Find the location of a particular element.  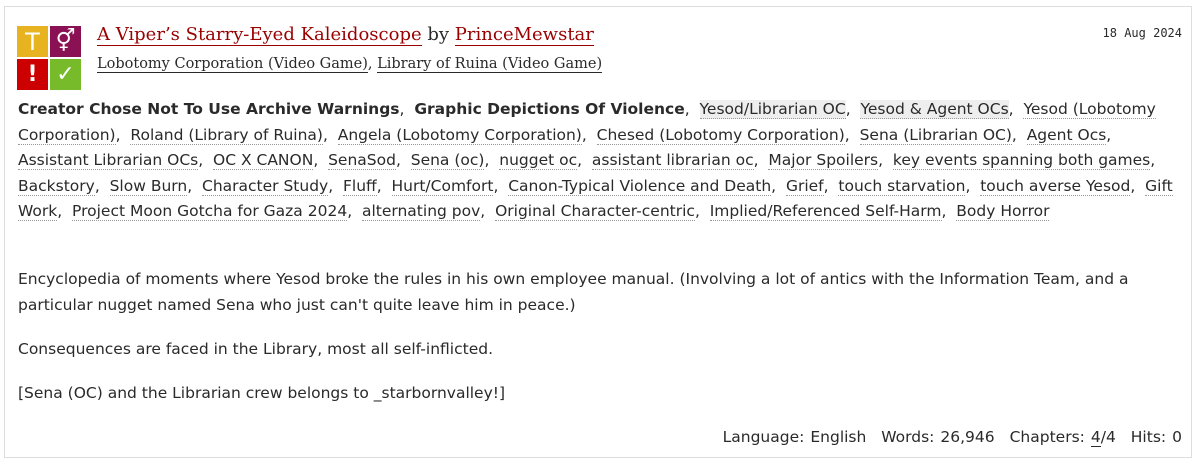

hits-label: Hits: is located at coordinates (1148, 437).